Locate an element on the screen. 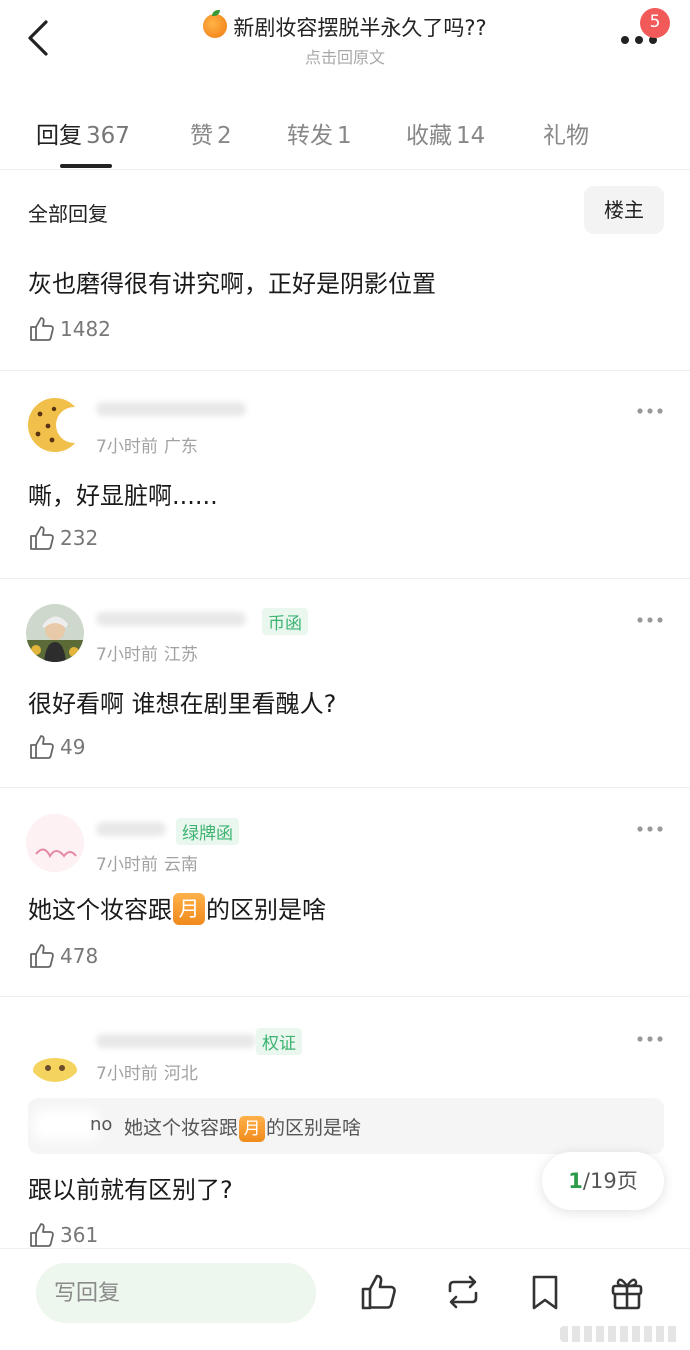  repost-icon is located at coordinates (463, 1292).